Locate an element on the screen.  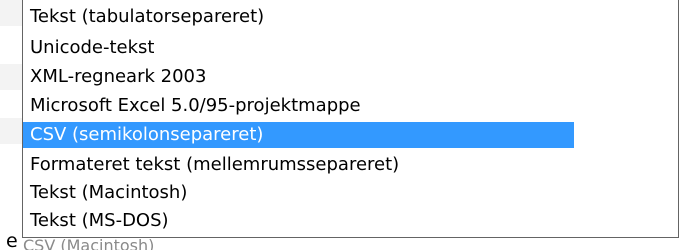
file-type-option: XML-regneark 2003 is located at coordinates (350, 77).